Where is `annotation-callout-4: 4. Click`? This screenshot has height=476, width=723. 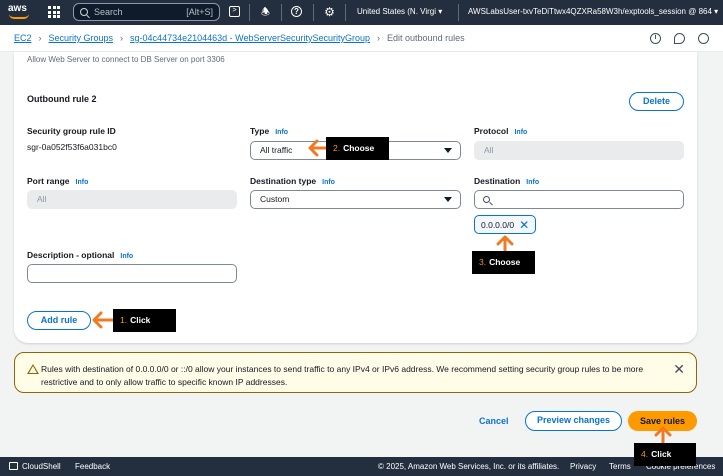 annotation-callout-4: 4. Click is located at coordinates (665, 454).